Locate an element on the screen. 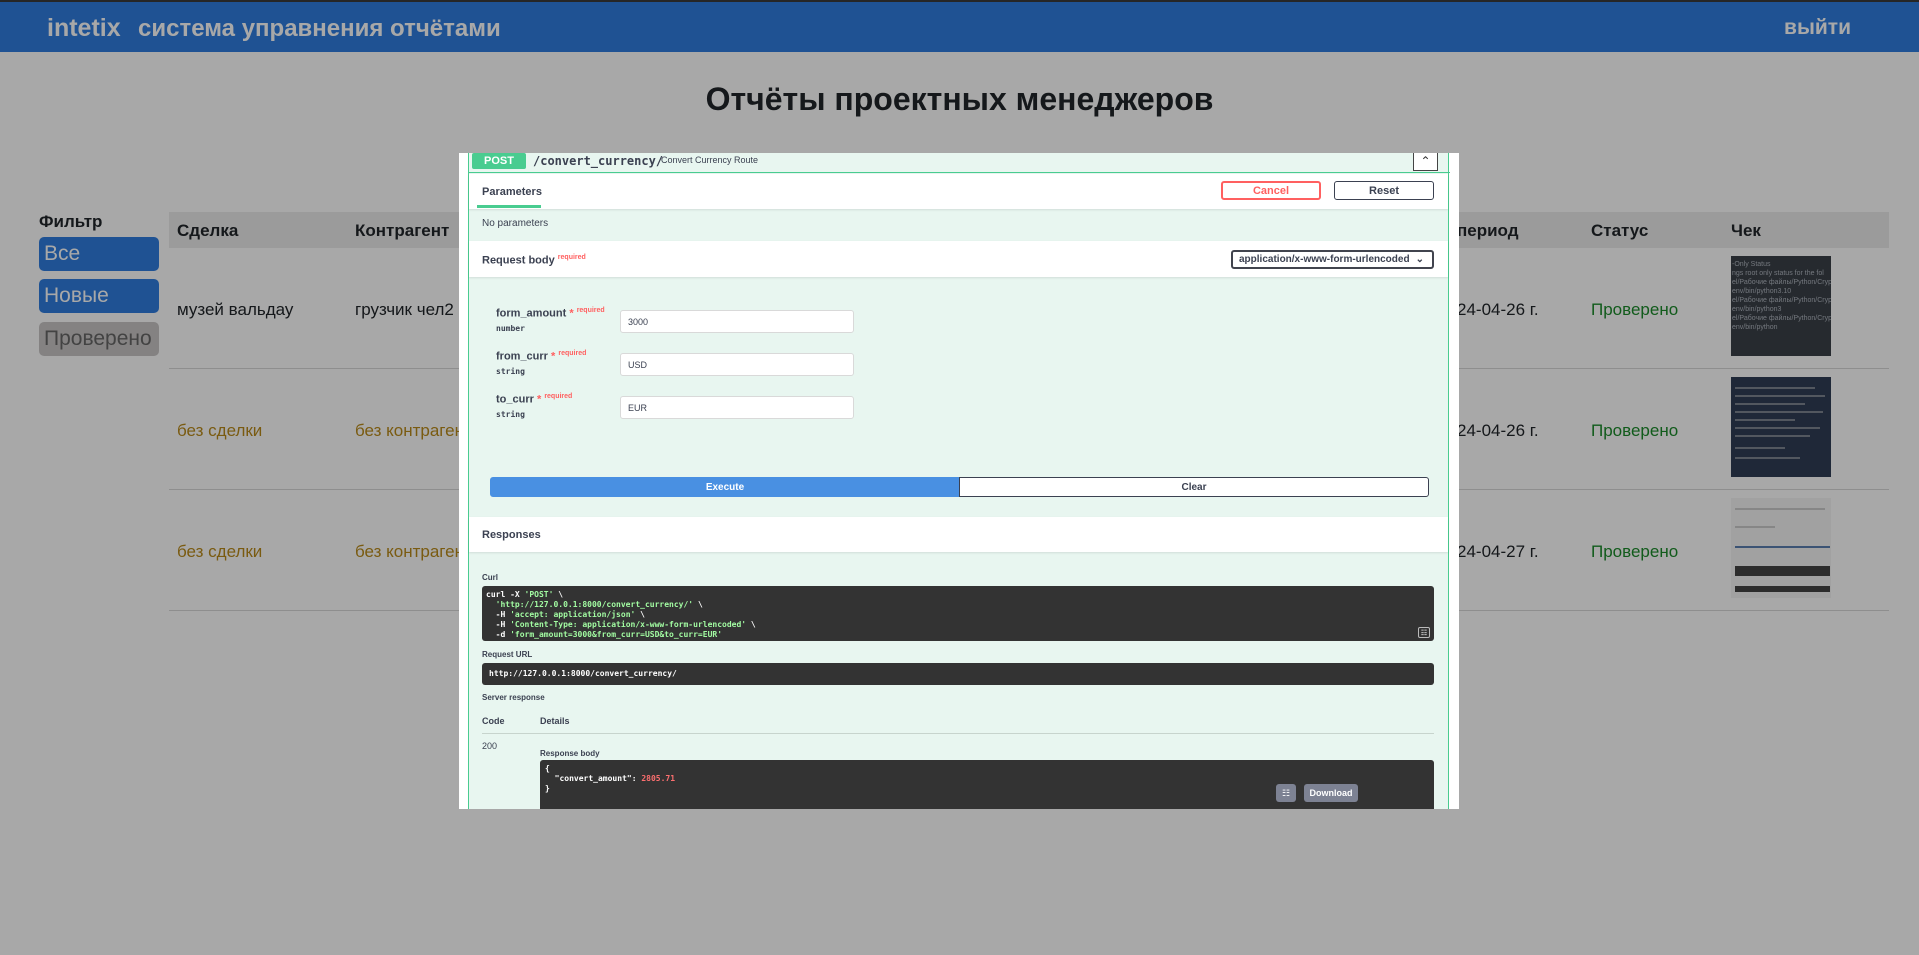 The width and height of the screenshot is (1919, 955). form-amount-input is located at coordinates (737, 321).